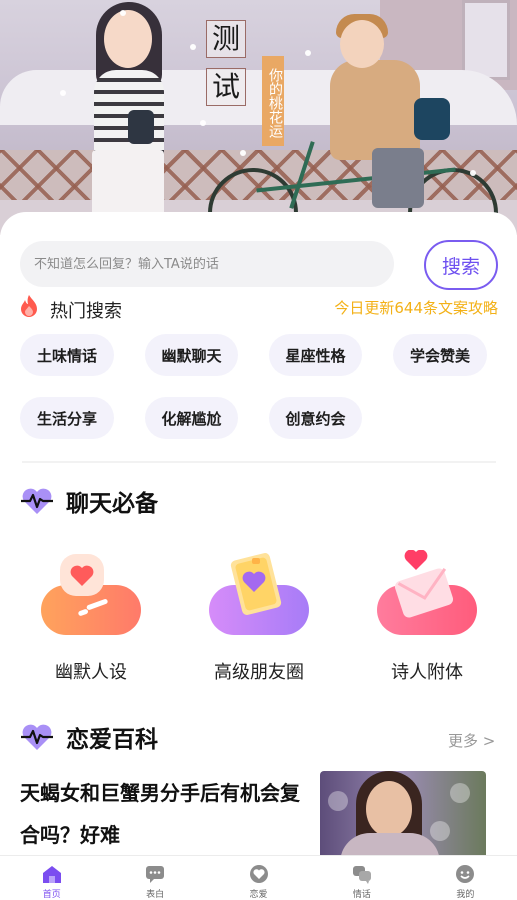 Image resolution: width=517 pixels, height=900 pixels. I want to click on tab-label: 恋爱, so click(258, 895).